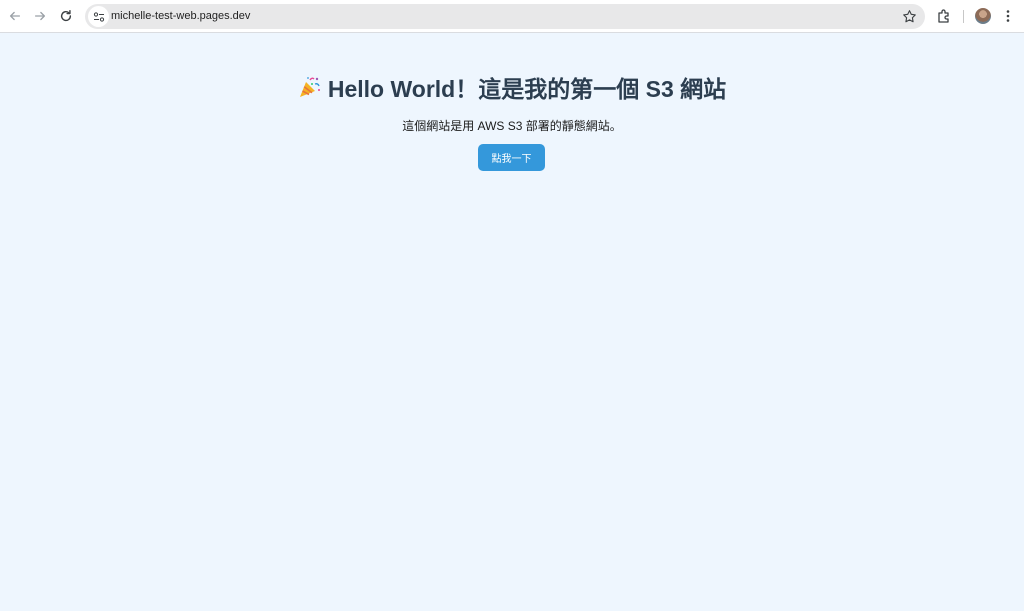  I want to click on arrow-right-icon, so click(40, 16).